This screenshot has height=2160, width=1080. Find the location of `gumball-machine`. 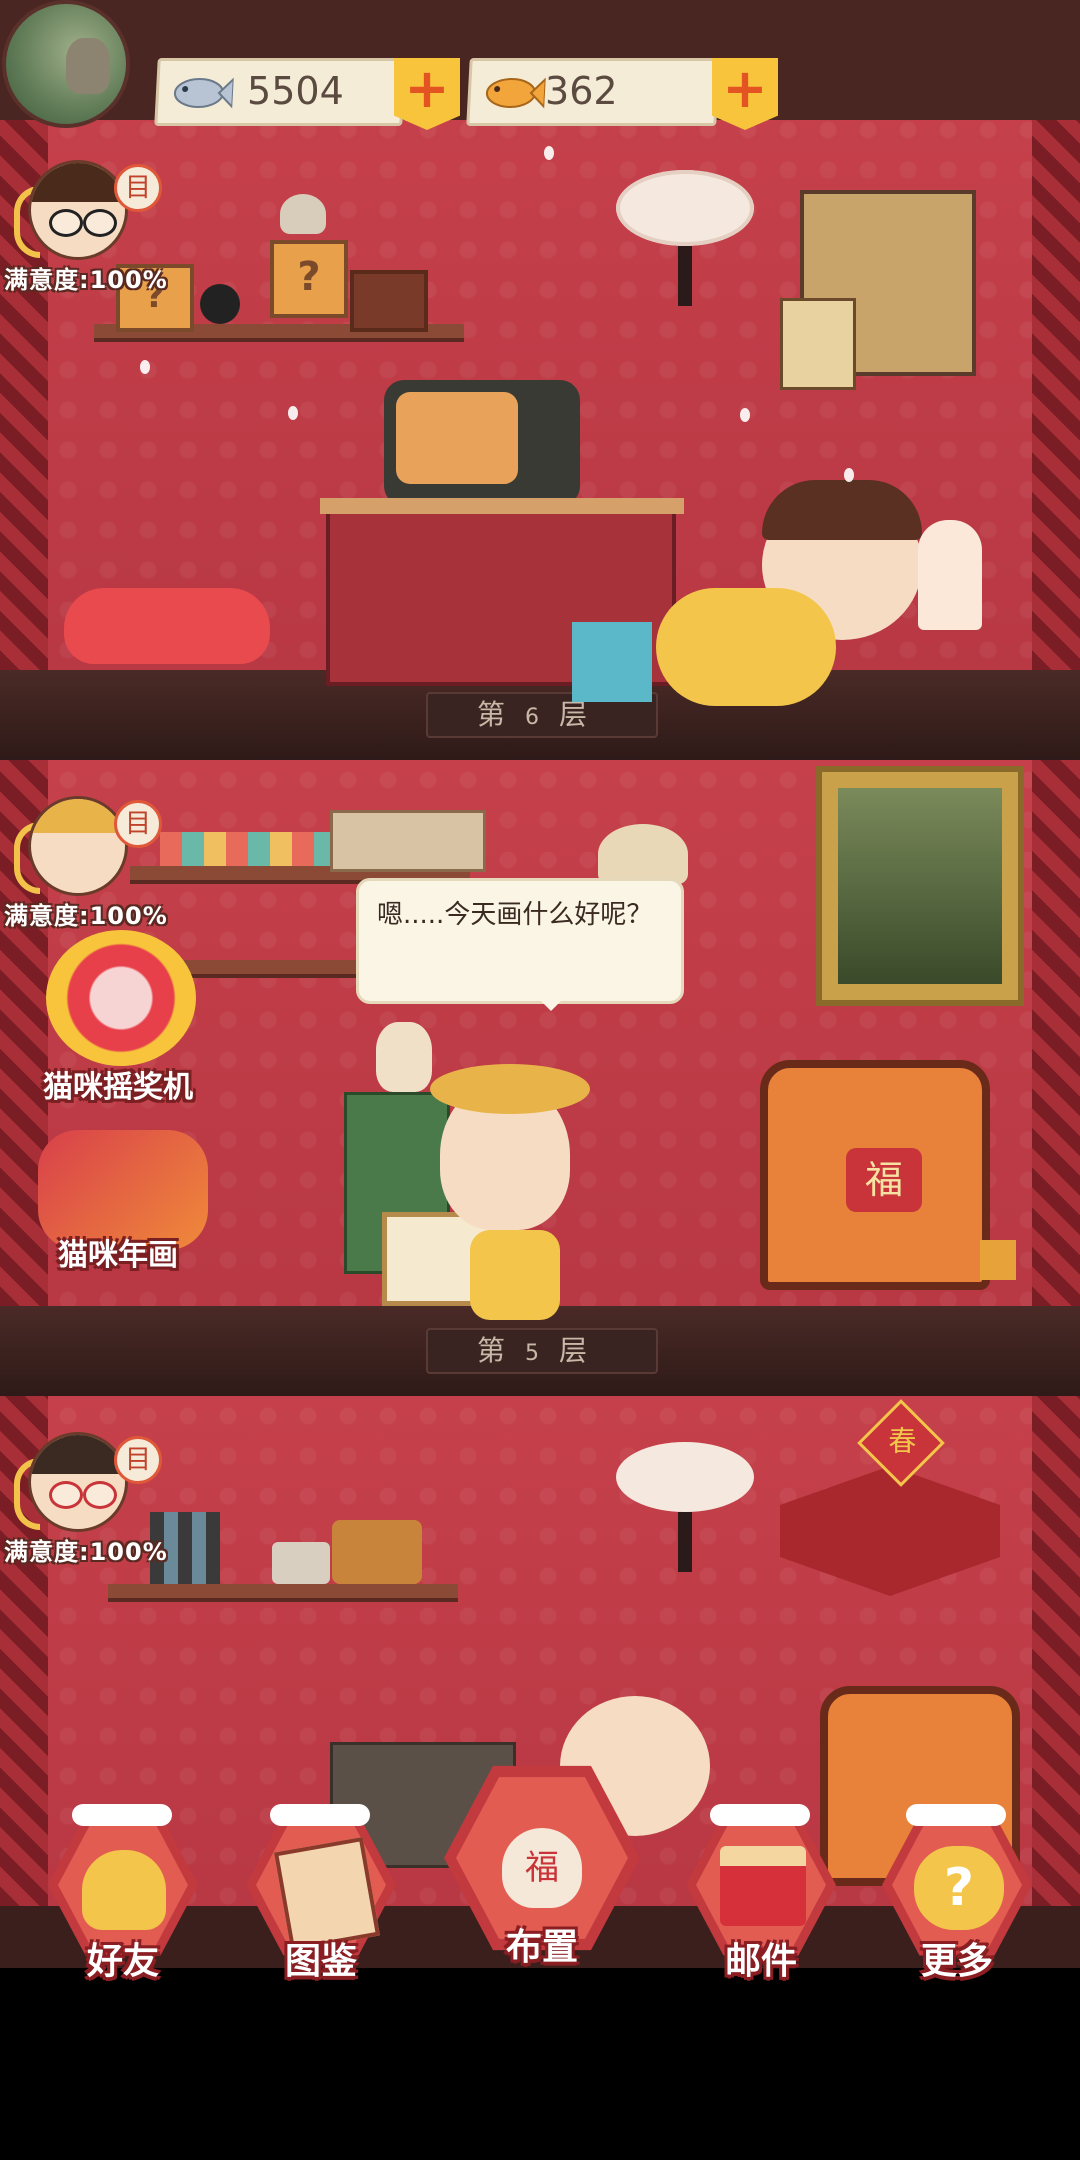

gumball-machine is located at coordinates (950, 575).